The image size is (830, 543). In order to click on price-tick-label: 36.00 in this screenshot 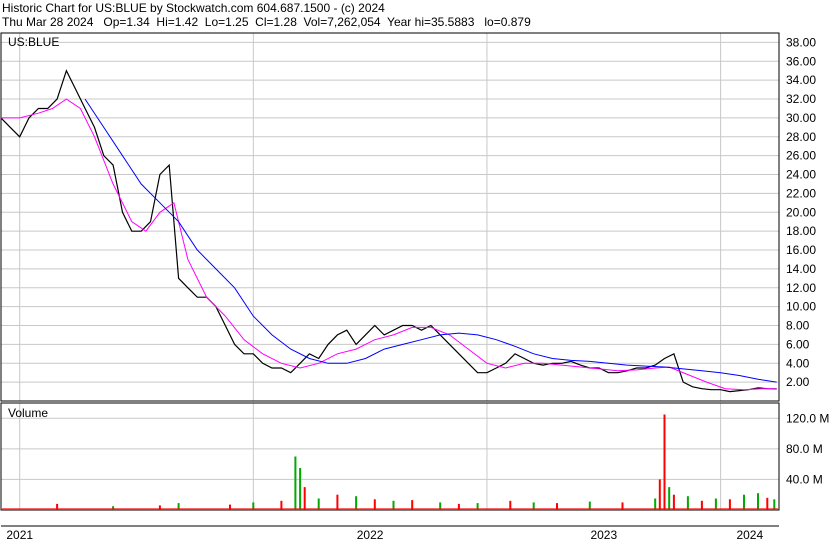, I will do `click(801, 61)`.